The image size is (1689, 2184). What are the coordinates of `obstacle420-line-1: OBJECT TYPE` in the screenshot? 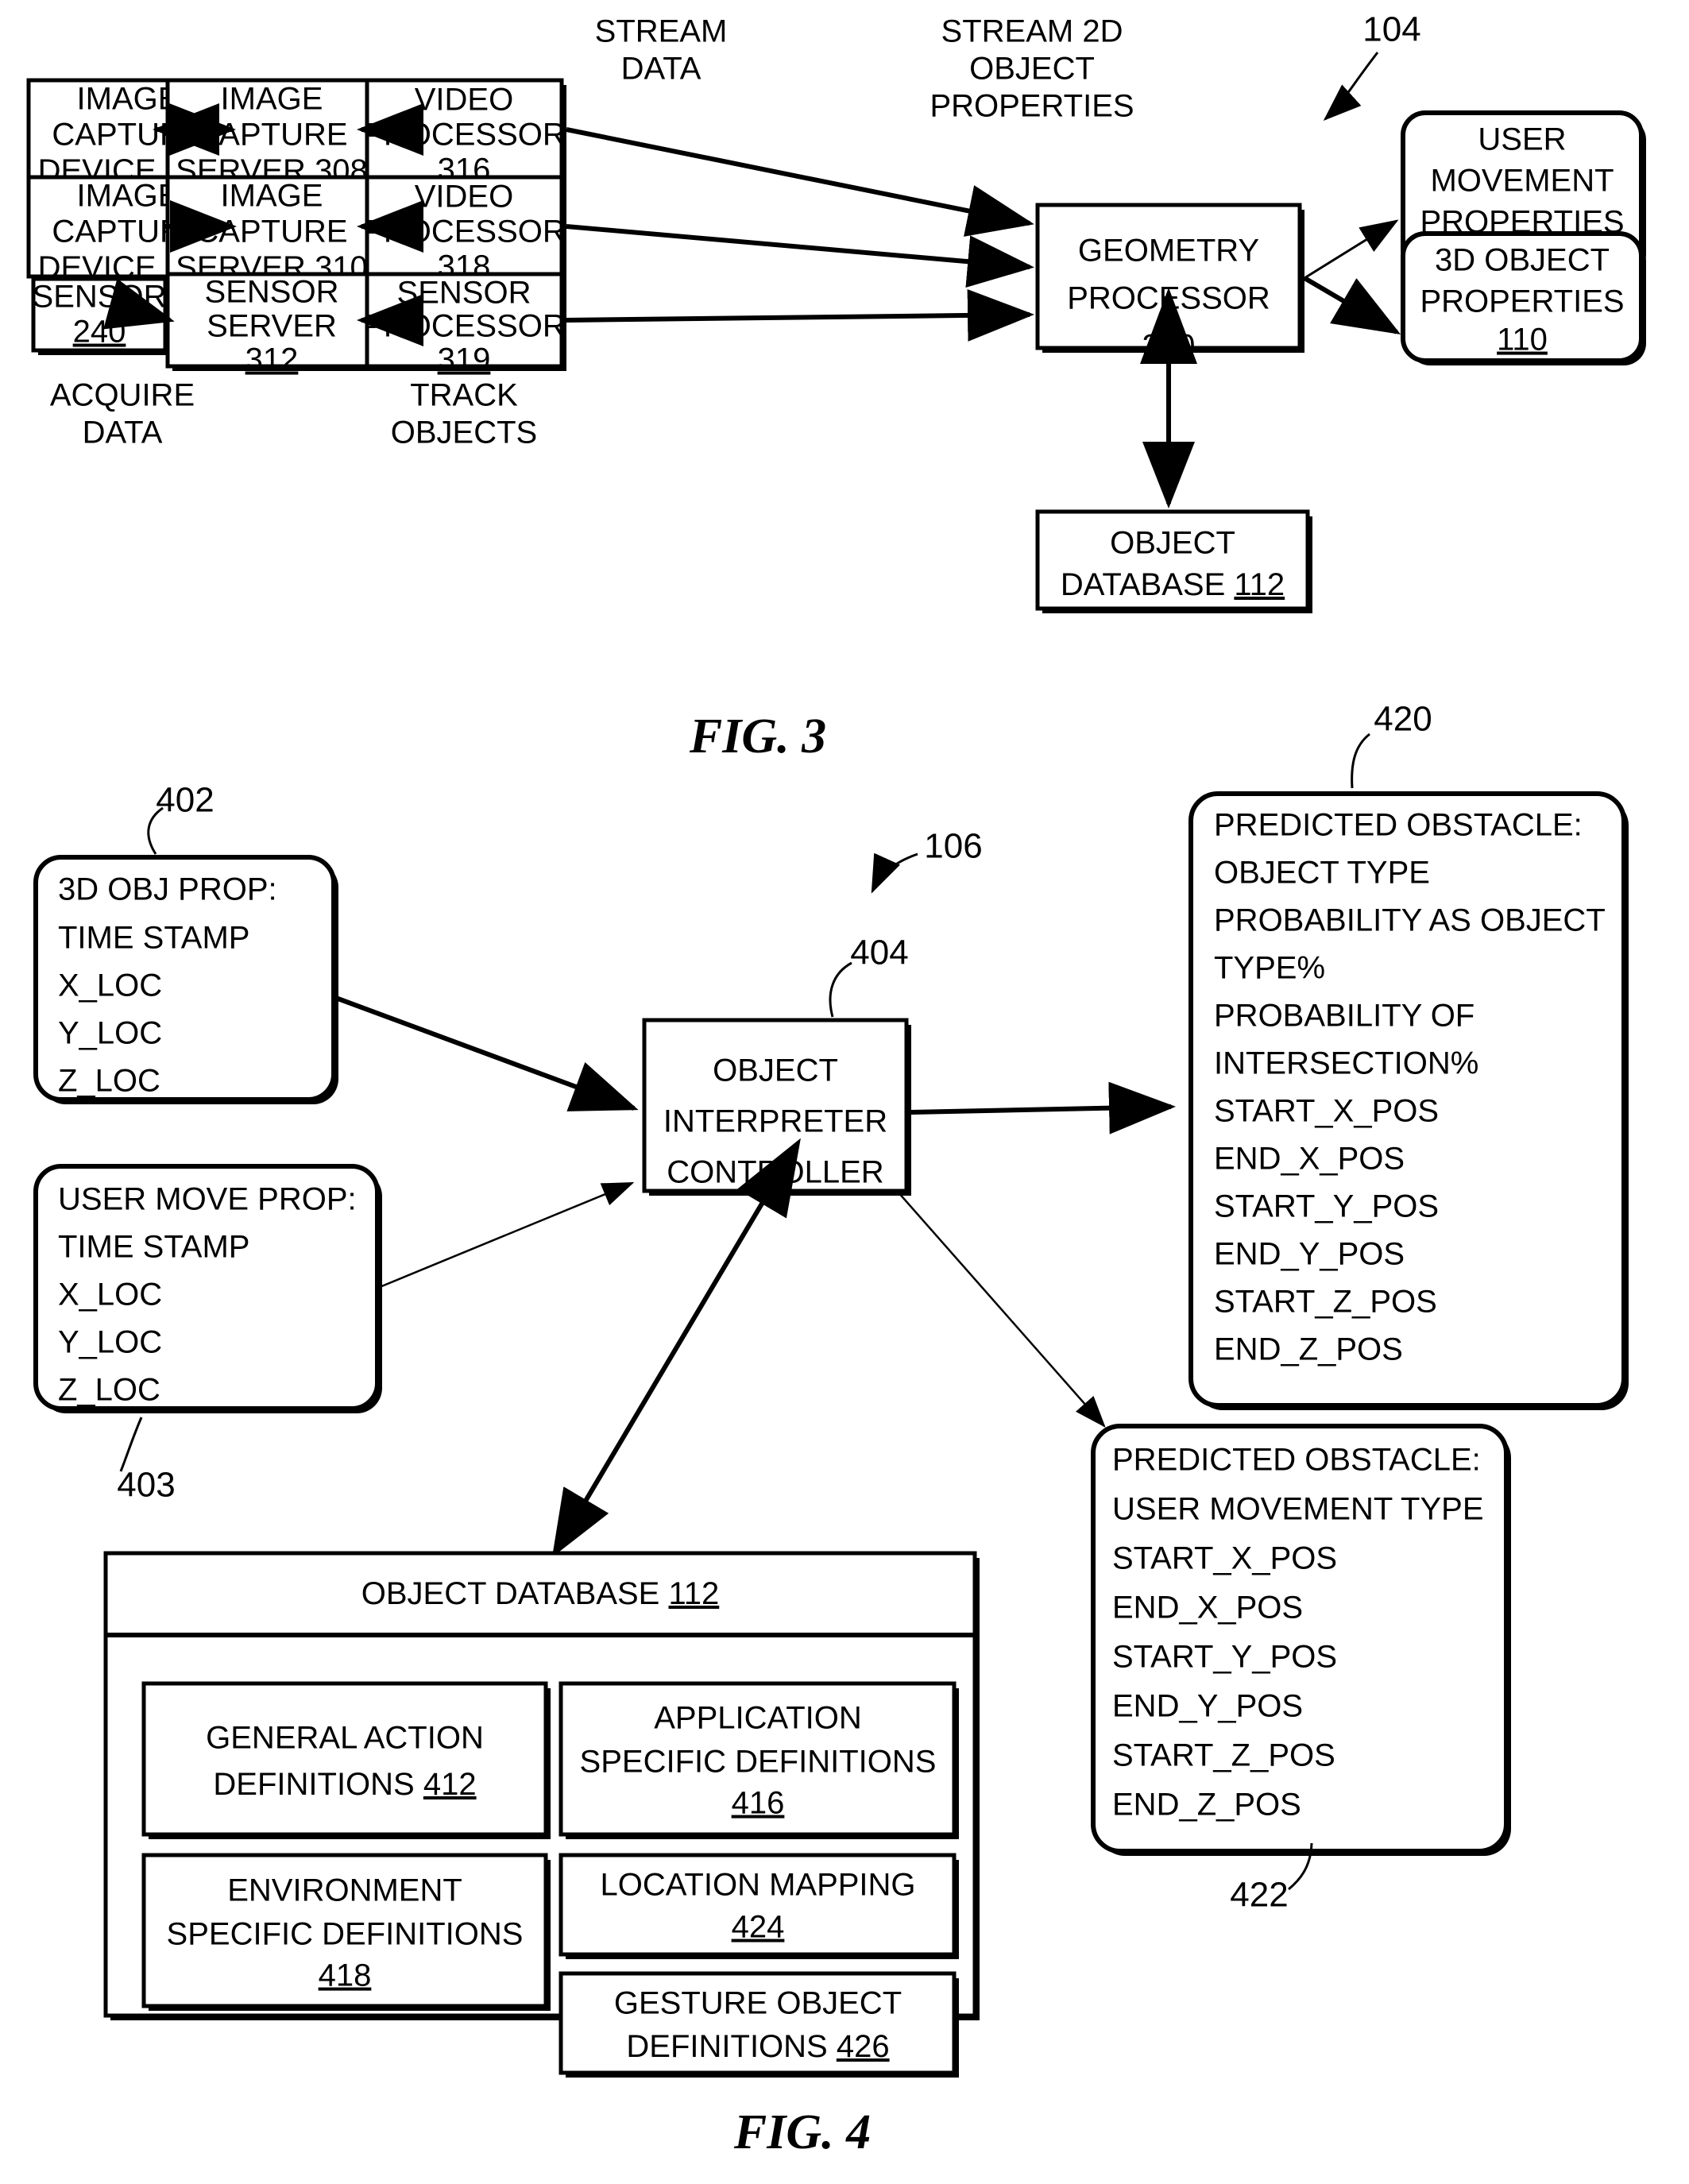 It's located at (1322, 873).